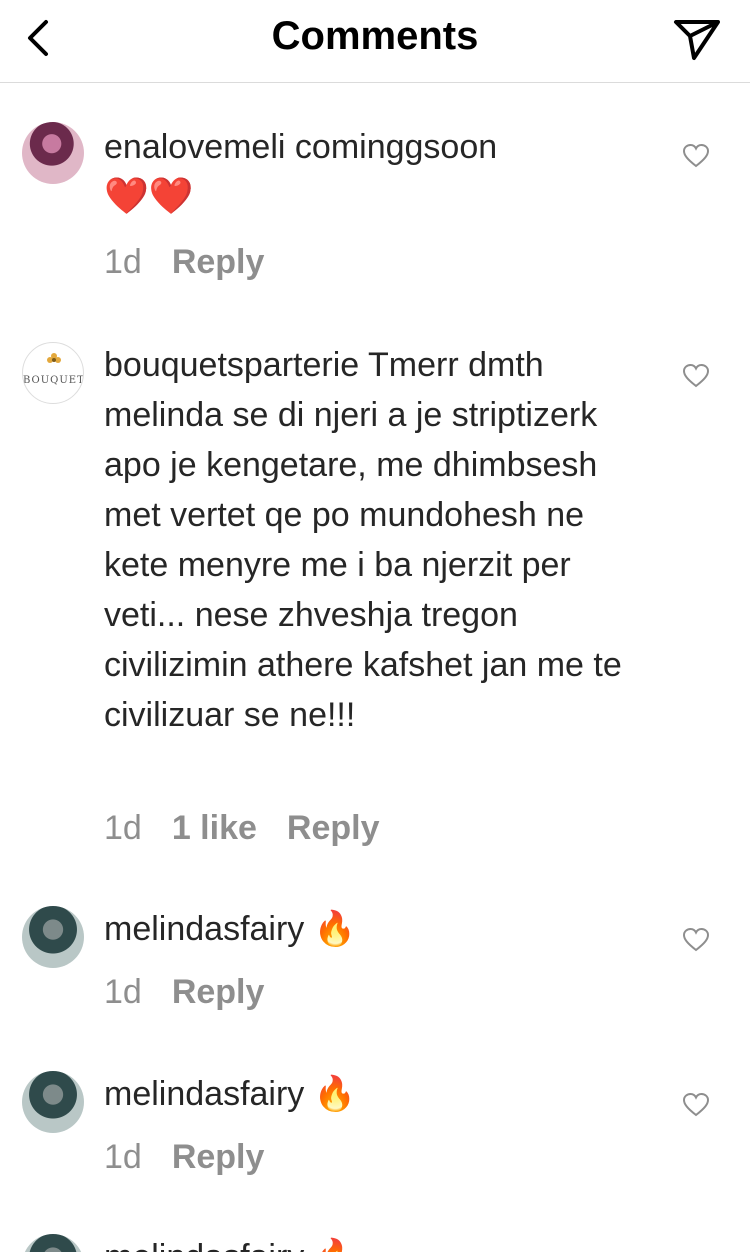 The height and width of the screenshot is (1252, 750). I want to click on header-bar: Comments, so click(375, 41).